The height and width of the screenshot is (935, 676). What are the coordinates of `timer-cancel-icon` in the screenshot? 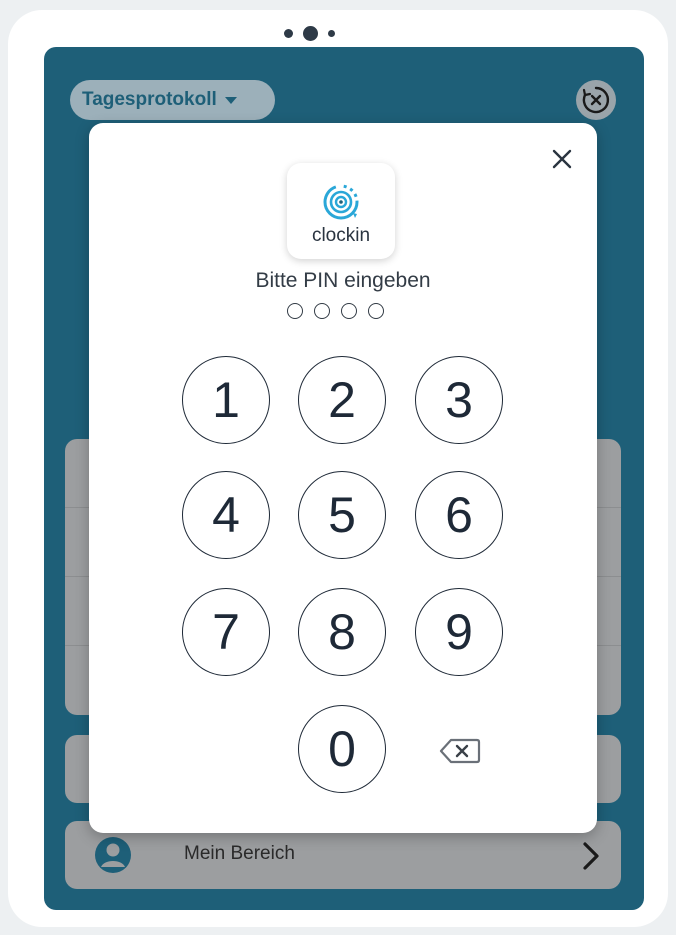 It's located at (596, 100).